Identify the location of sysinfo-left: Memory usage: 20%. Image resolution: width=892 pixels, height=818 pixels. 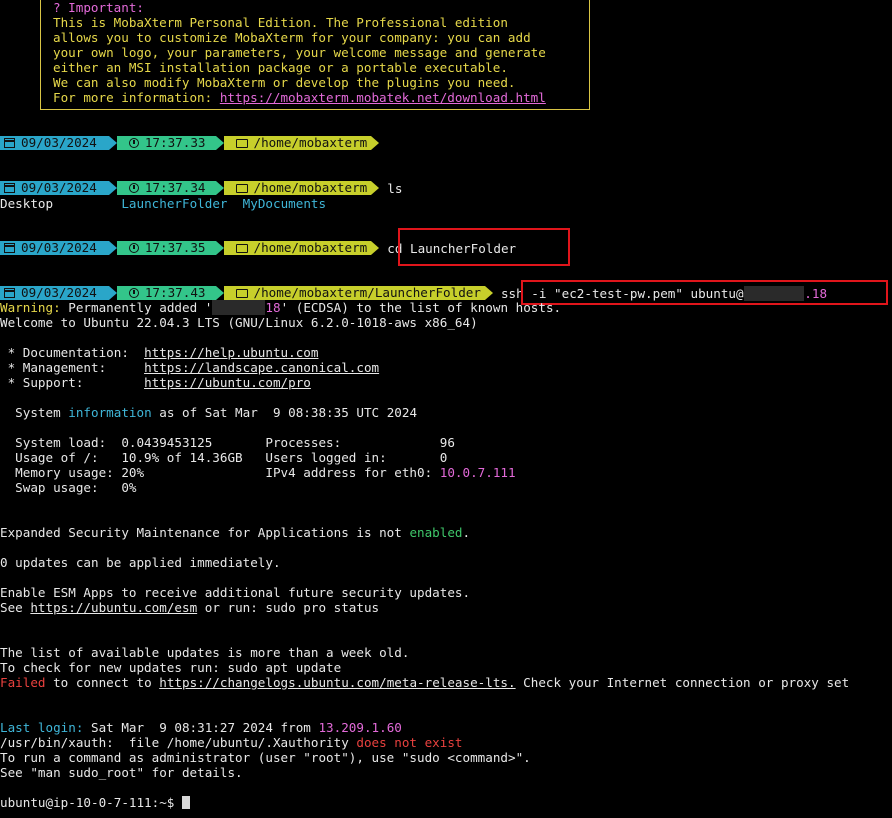
(133, 472).